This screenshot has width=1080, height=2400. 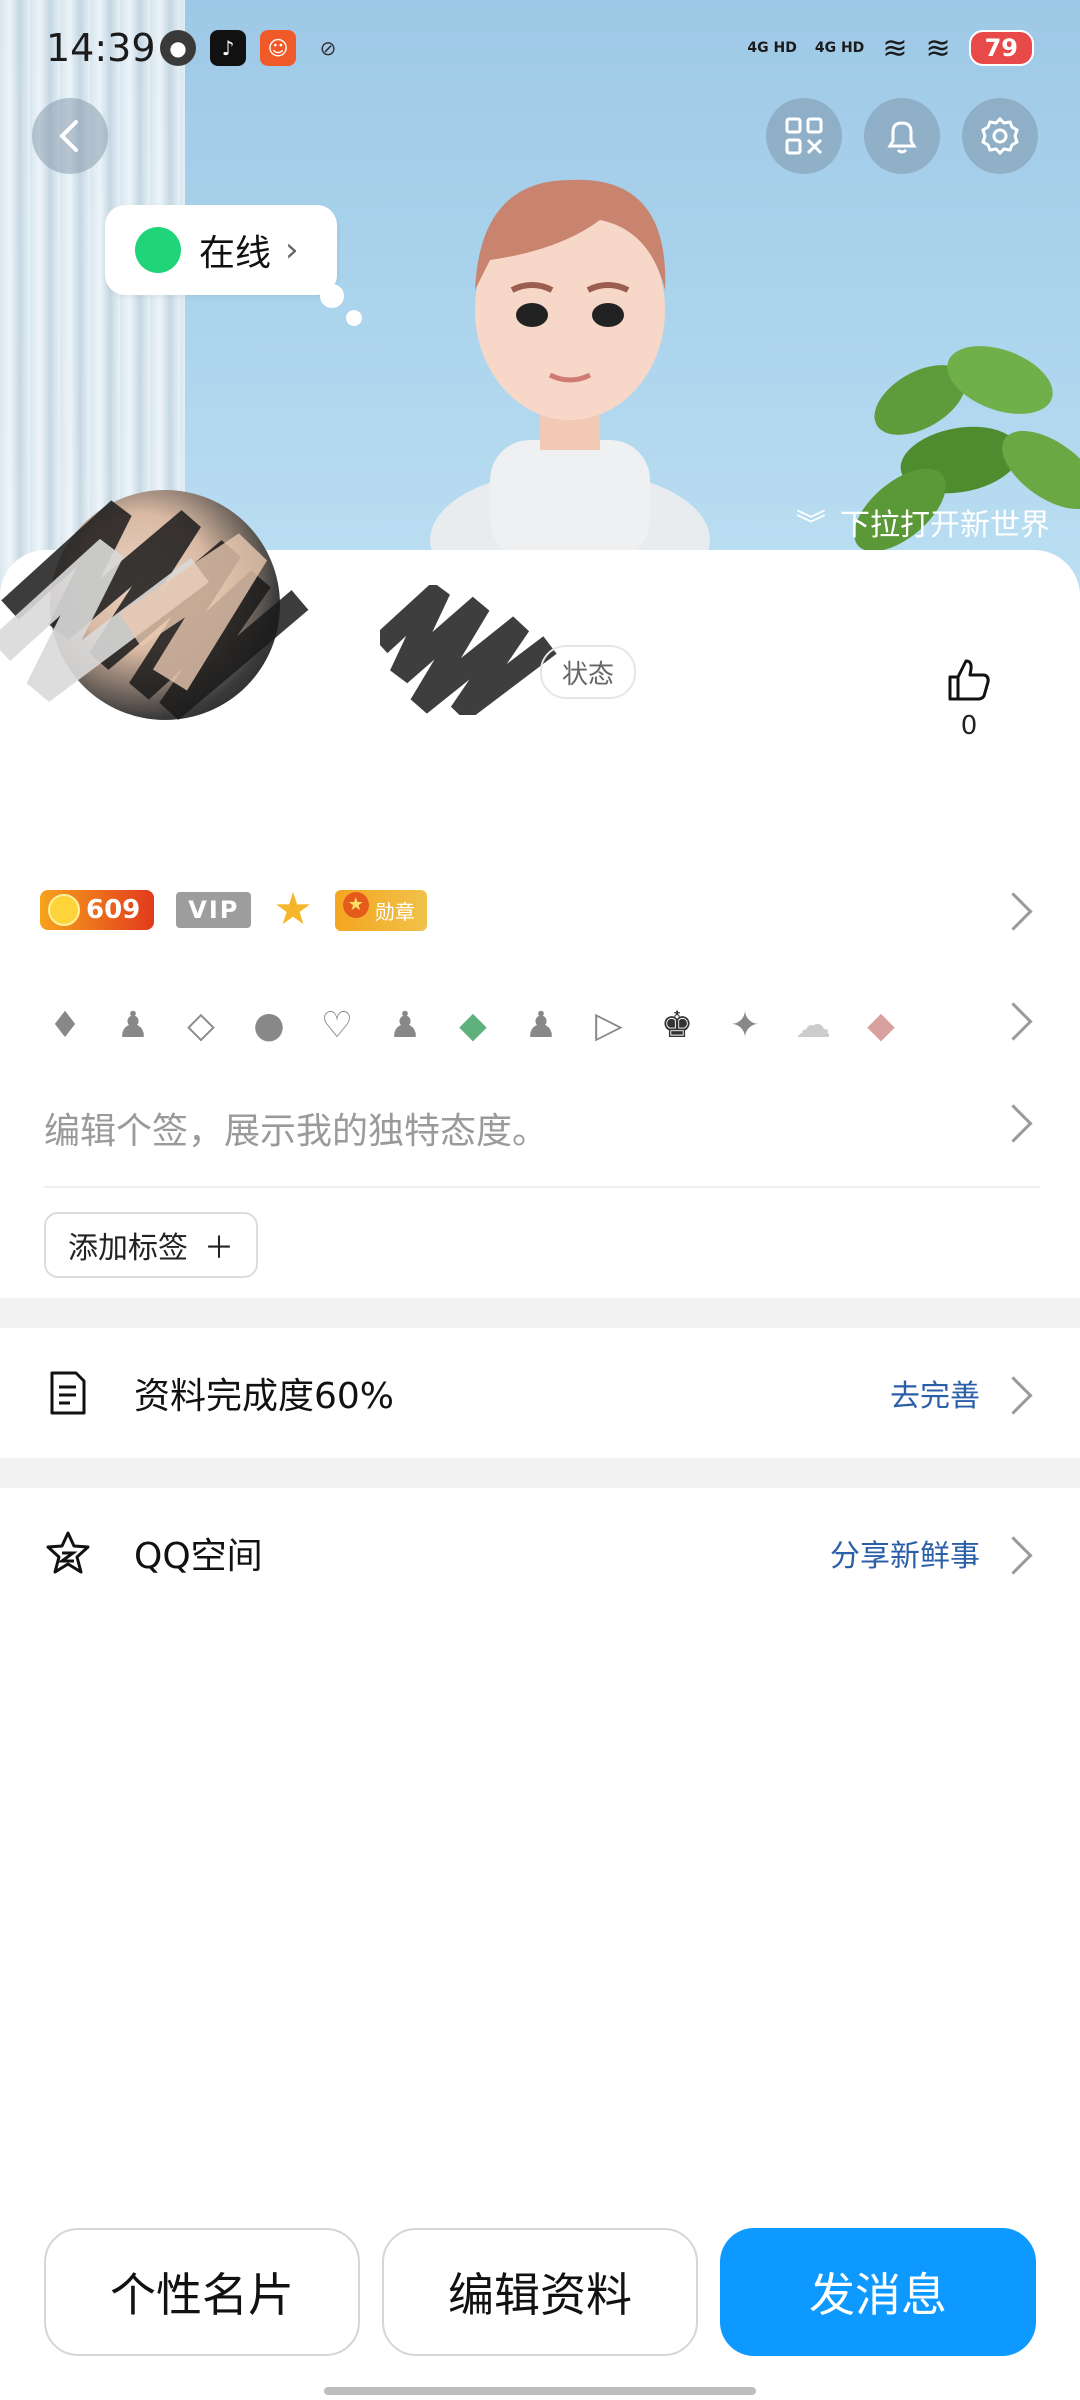 What do you see at coordinates (540, 2292) in the screenshot?
I see `edit-profile-button: 编辑资料` at bounding box center [540, 2292].